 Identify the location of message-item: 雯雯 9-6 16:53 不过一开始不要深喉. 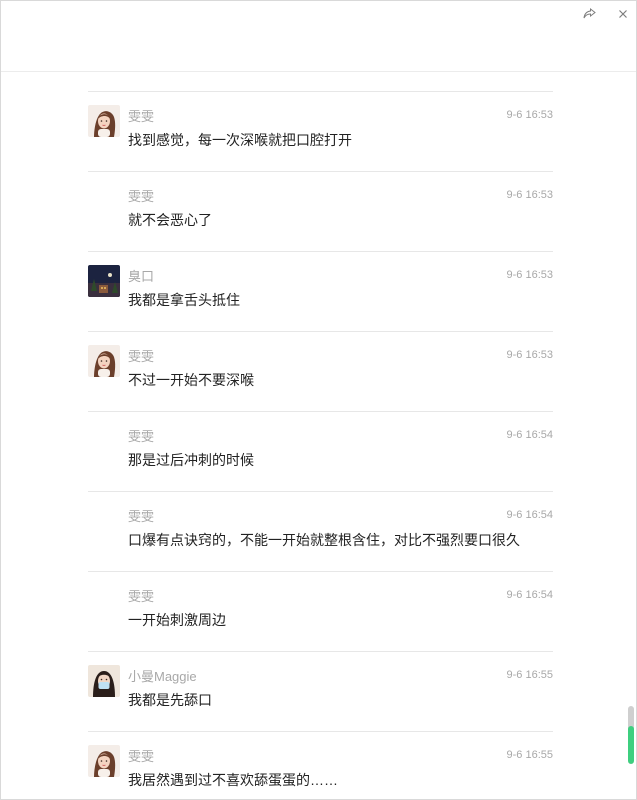
(320, 371).